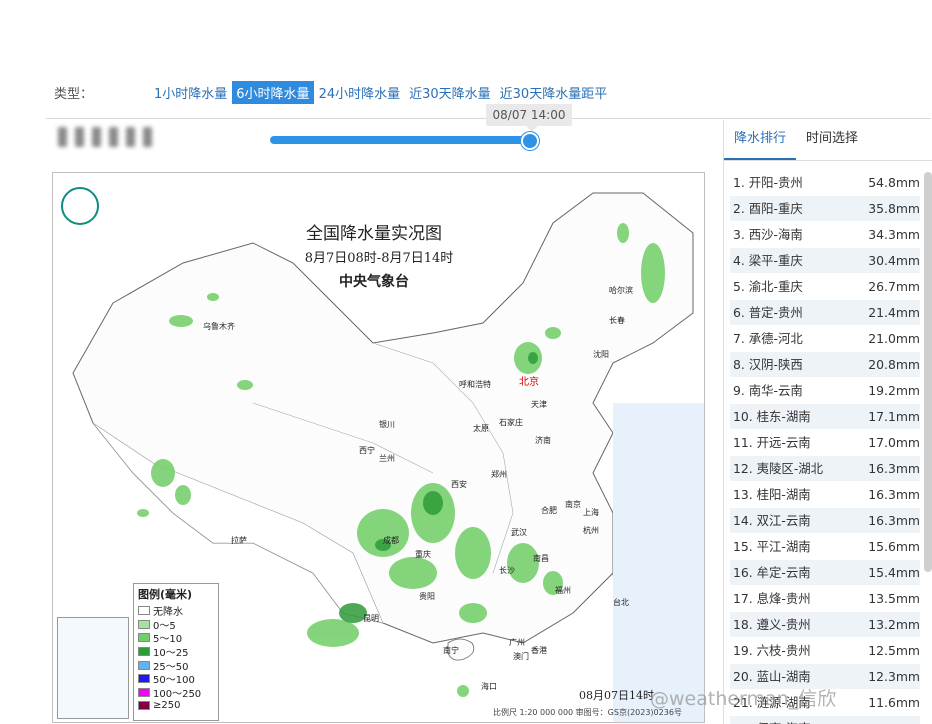 Image resolution: width=932 pixels, height=724 pixels. What do you see at coordinates (894, 260) in the screenshot?
I see `precip-value: 30.4mm` at bounding box center [894, 260].